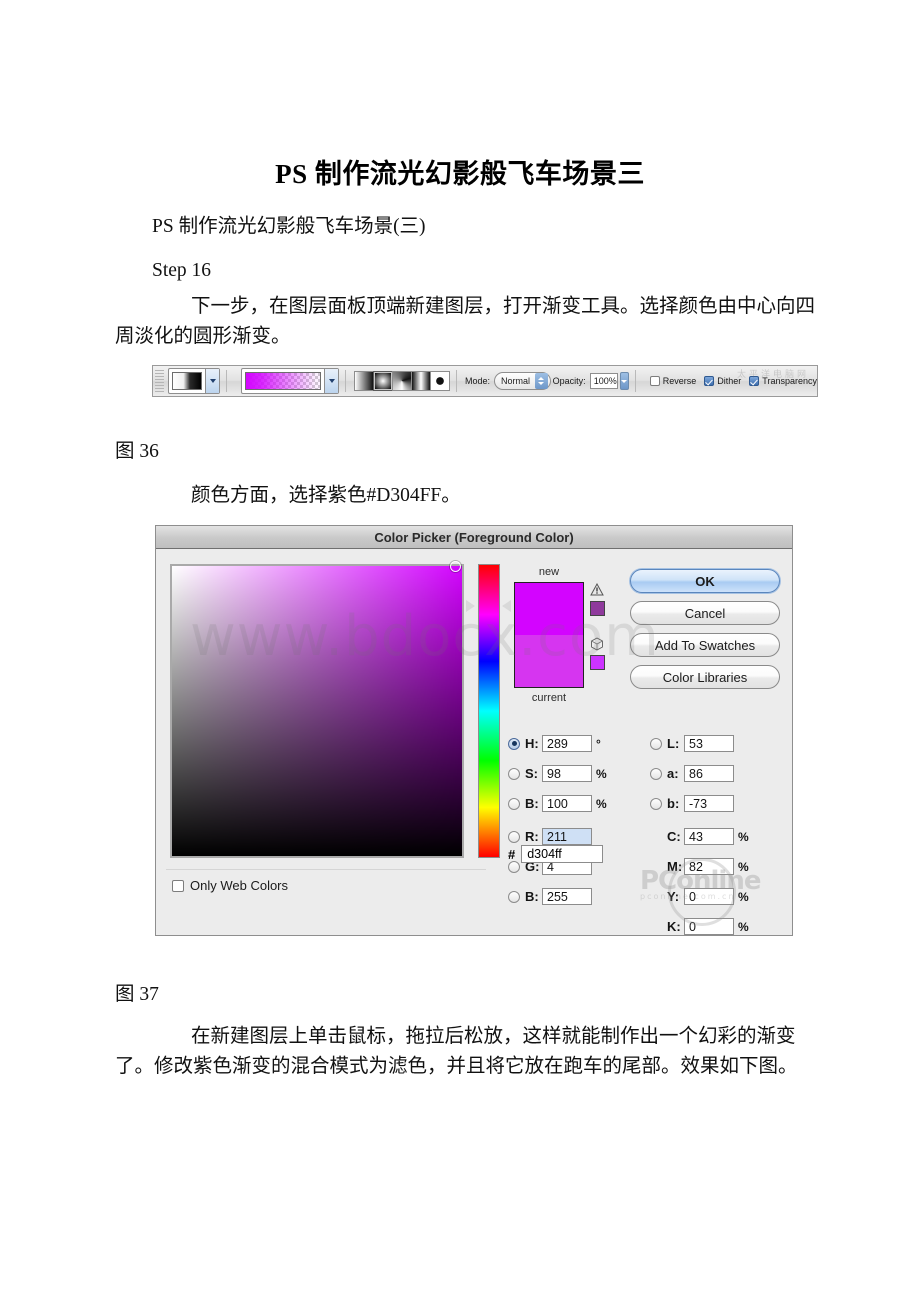 The image size is (920, 1302). What do you see at coordinates (567, 836) in the screenshot?
I see `red-input: 211` at bounding box center [567, 836].